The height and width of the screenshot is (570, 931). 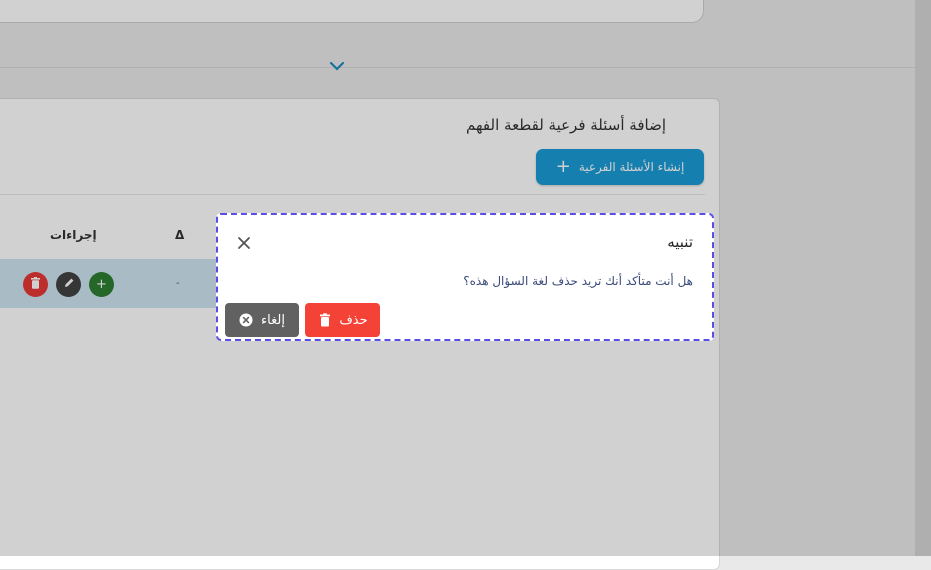 What do you see at coordinates (680, 242) in the screenshot?
I see `dialog-title: تنبيه` at bounding box center [680, 242].